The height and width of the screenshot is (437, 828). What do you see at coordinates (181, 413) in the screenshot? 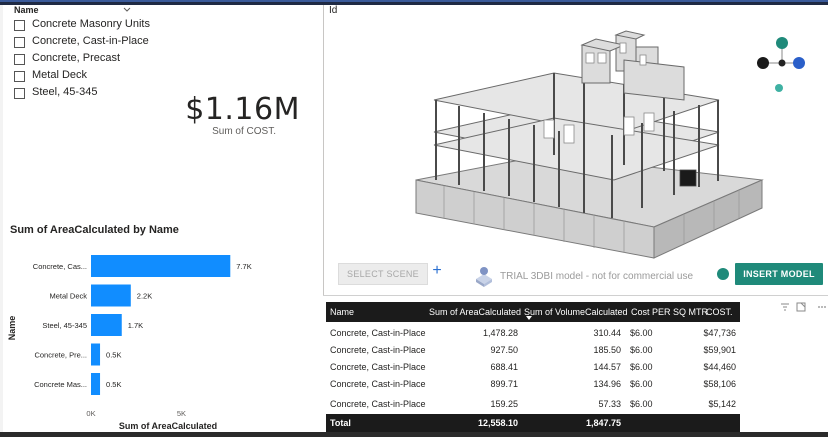
I see `x-tick-label: 5K` at bounding box center [181, 413].